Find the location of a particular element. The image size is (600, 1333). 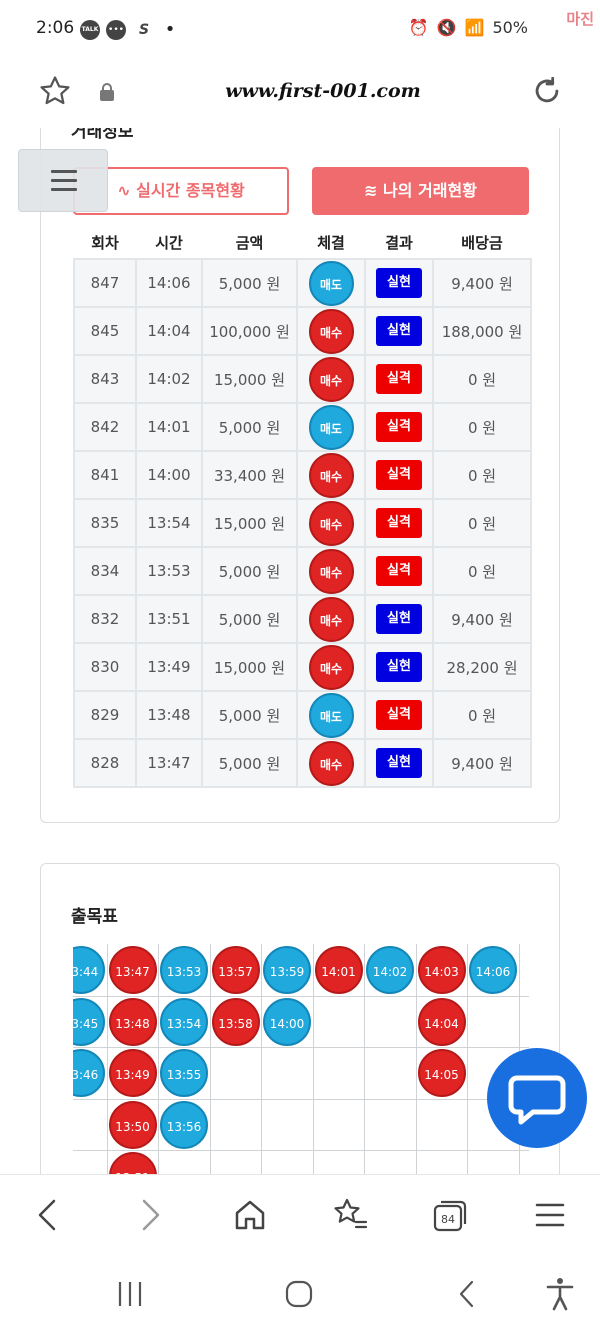

payout-cell: 188,000 원 is located at coordinates (482, 331).